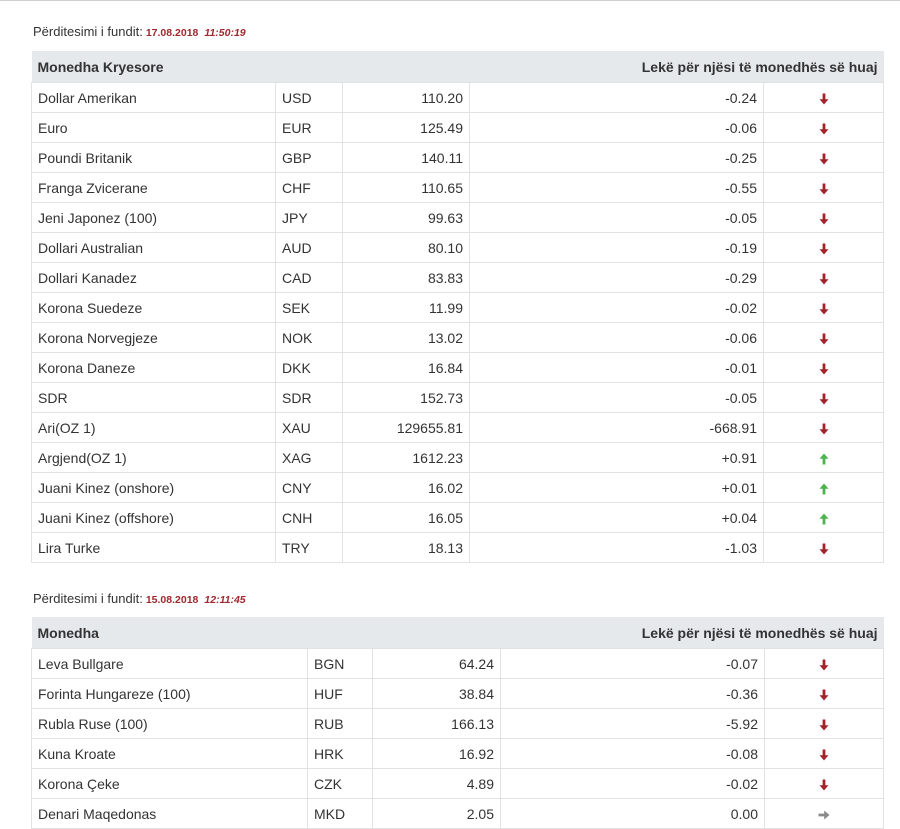 The image size is (900, 829). Describe the element at coordinates (436, 783) in the screenshot. I see `exchange-rate: 4.89` at that location.